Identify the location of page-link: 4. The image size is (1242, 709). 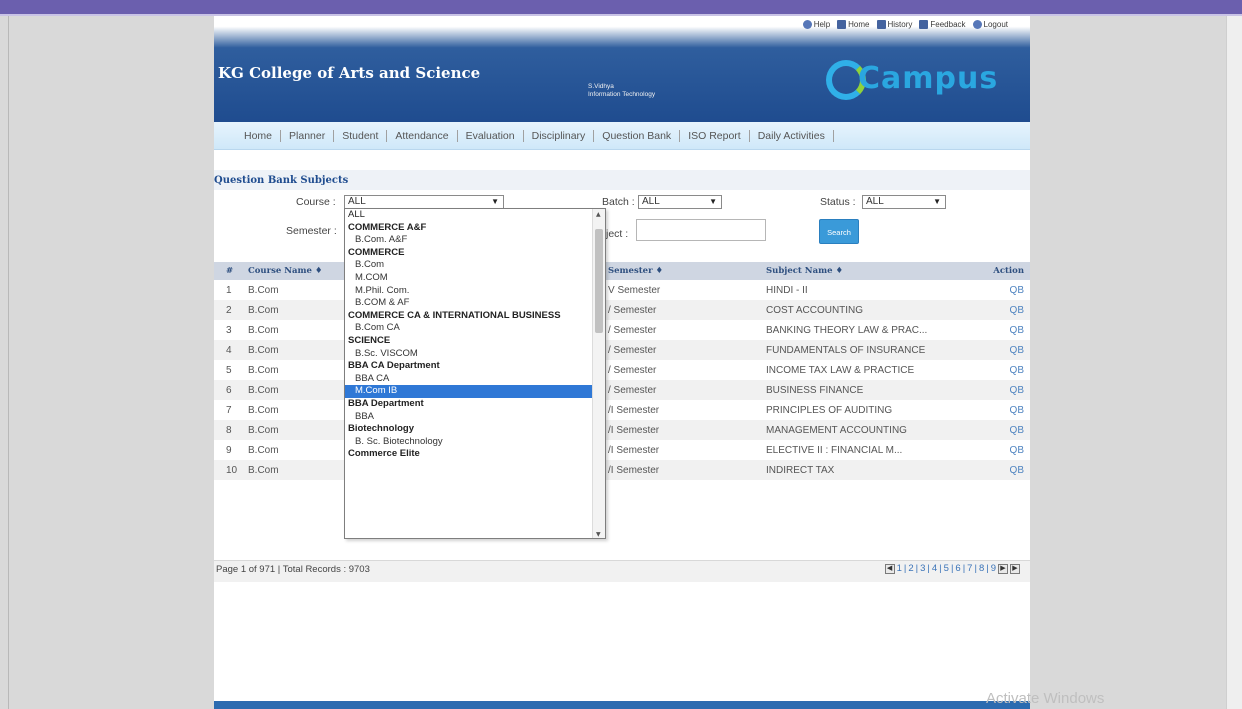
(934, 568).